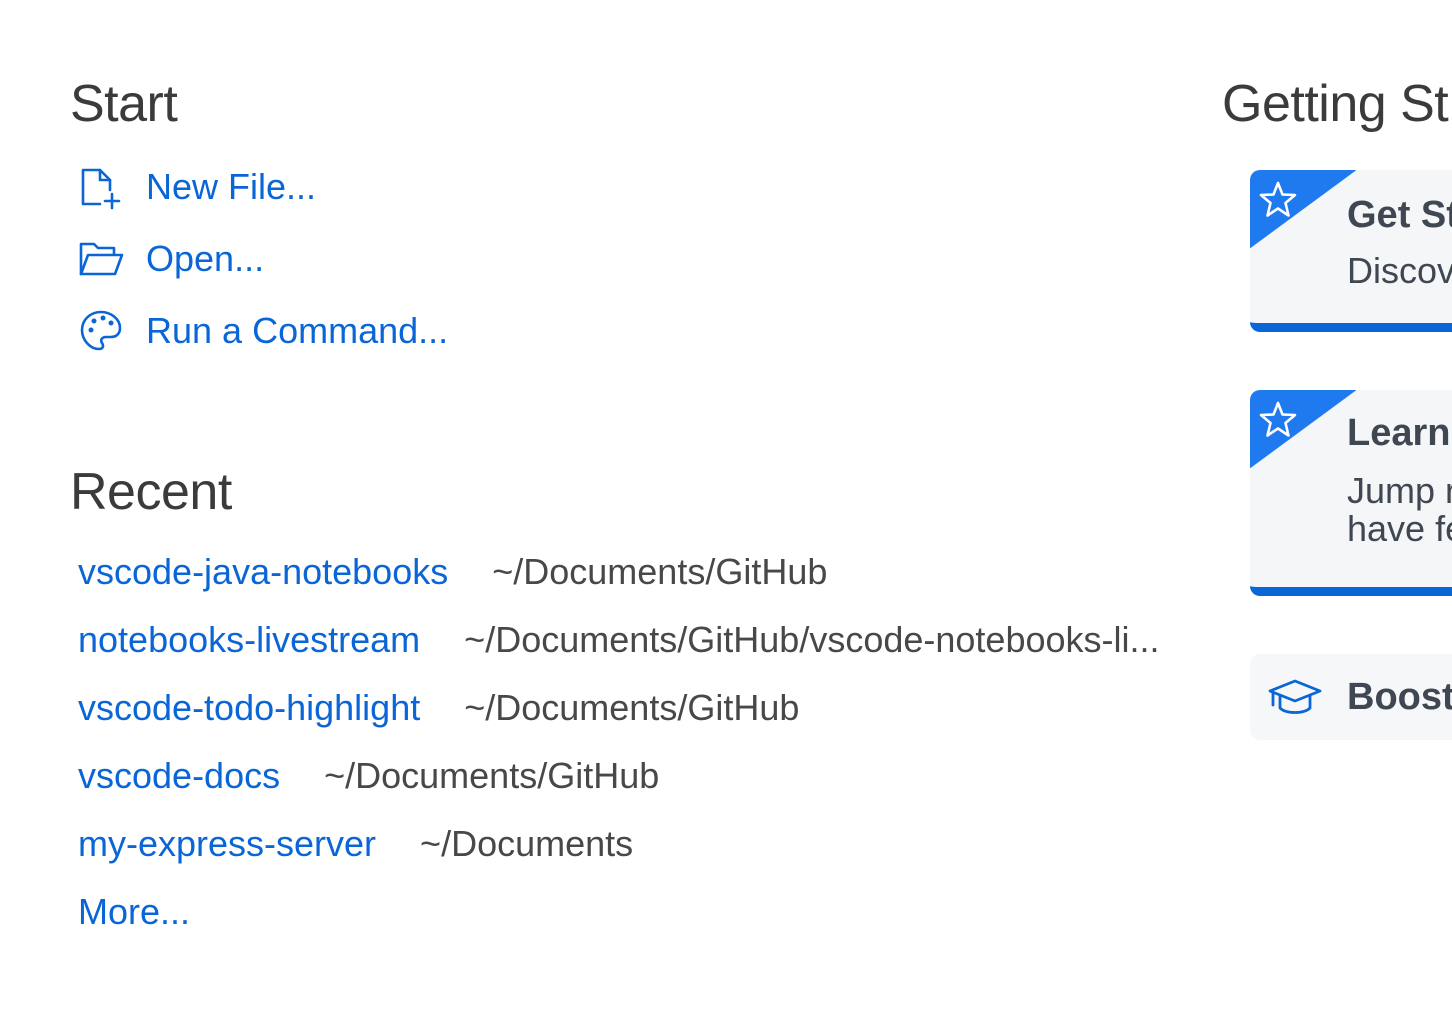  Describe the element at coordinates (249, 708) in the screenshot. I see `recent-item-name: vscode-todo-highlight` at that location.